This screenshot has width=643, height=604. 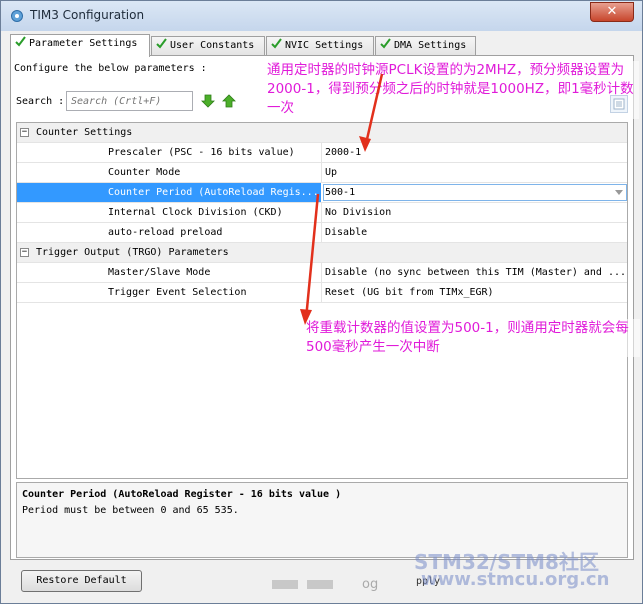 I want to click on og-button-fragment: og, so click(x=370, y=584).